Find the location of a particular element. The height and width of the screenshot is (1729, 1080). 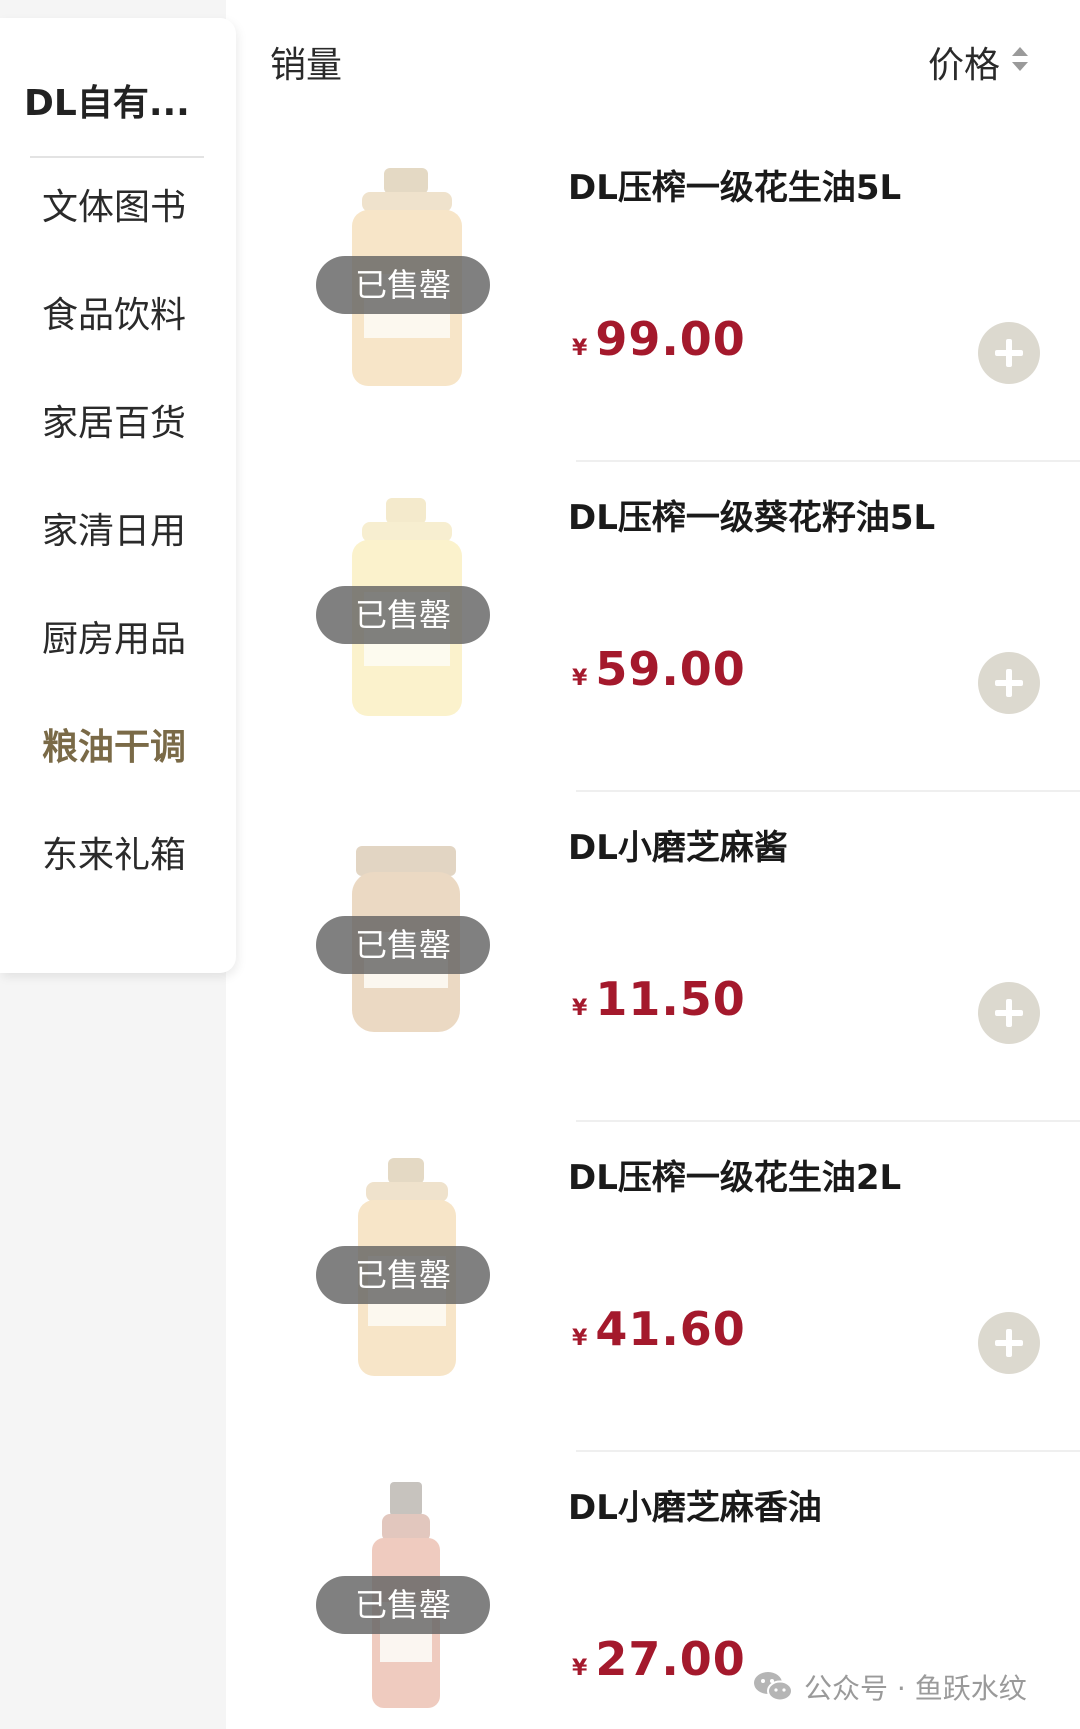

price-value: 99.00 is located at coordinates (670, 339).